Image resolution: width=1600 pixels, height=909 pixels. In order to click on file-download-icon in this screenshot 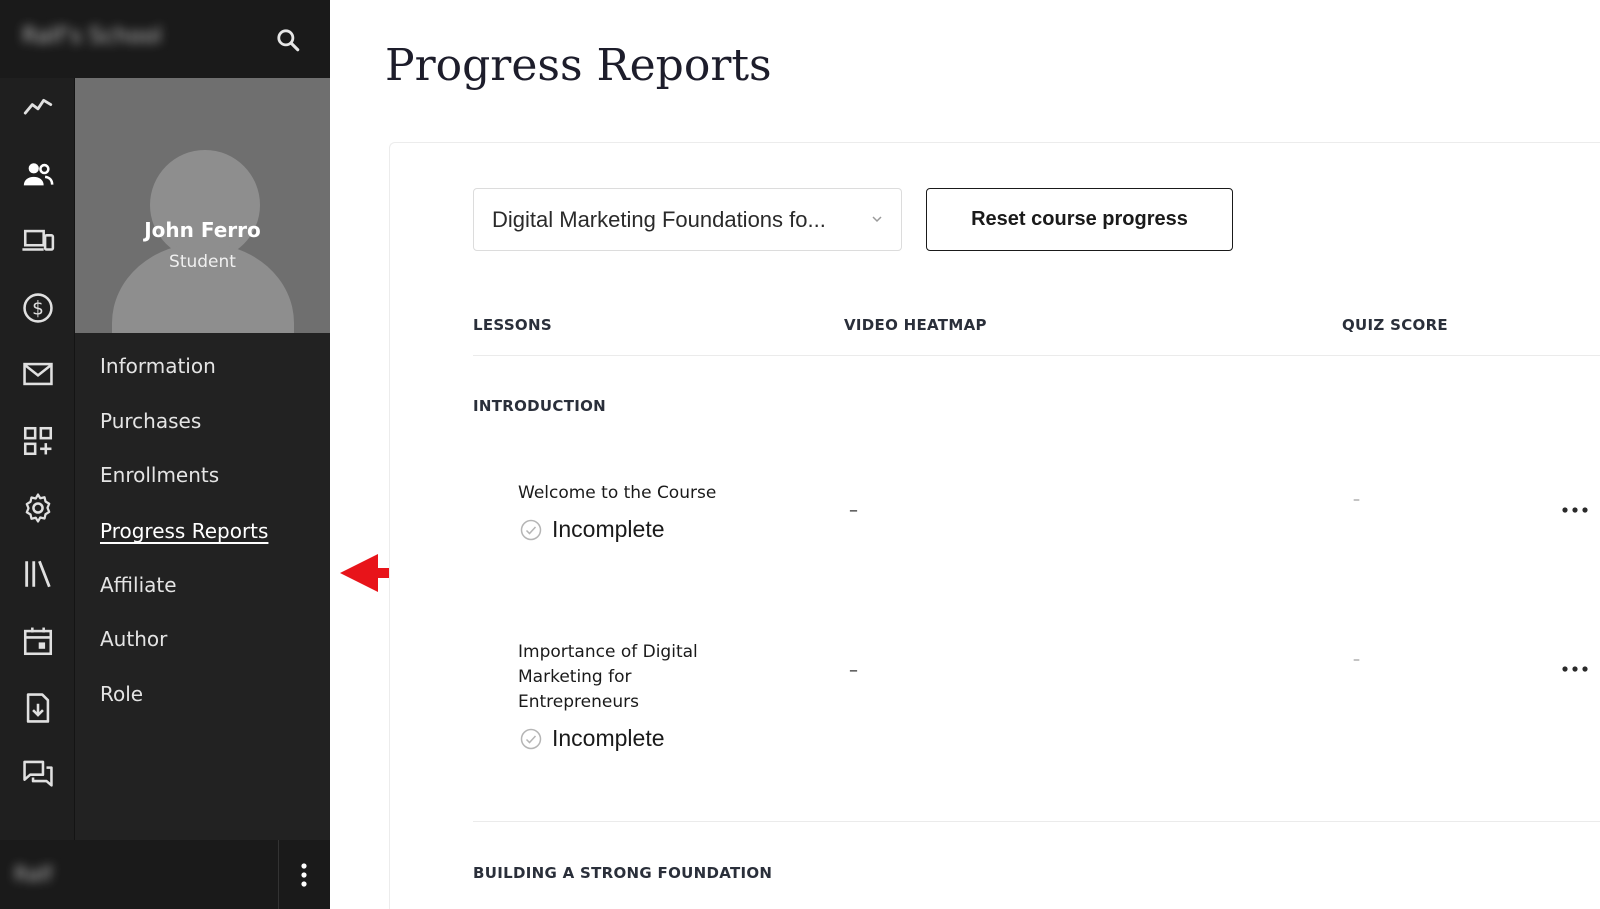, I will do `click(37, 708)`.